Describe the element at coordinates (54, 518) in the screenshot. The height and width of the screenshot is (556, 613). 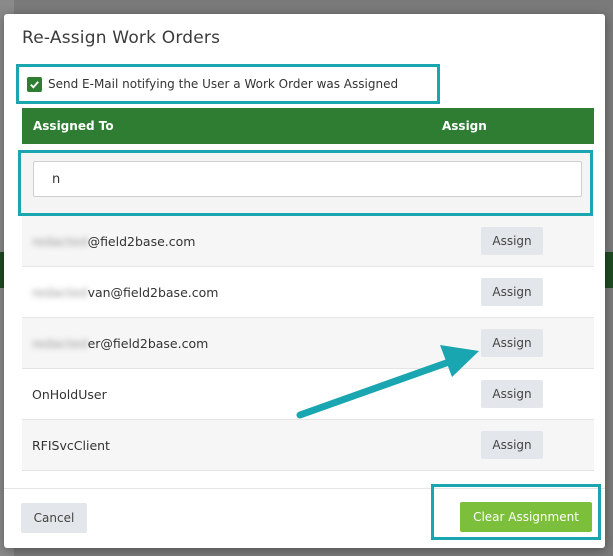
I see `cancel-button: Cancel` at that location.